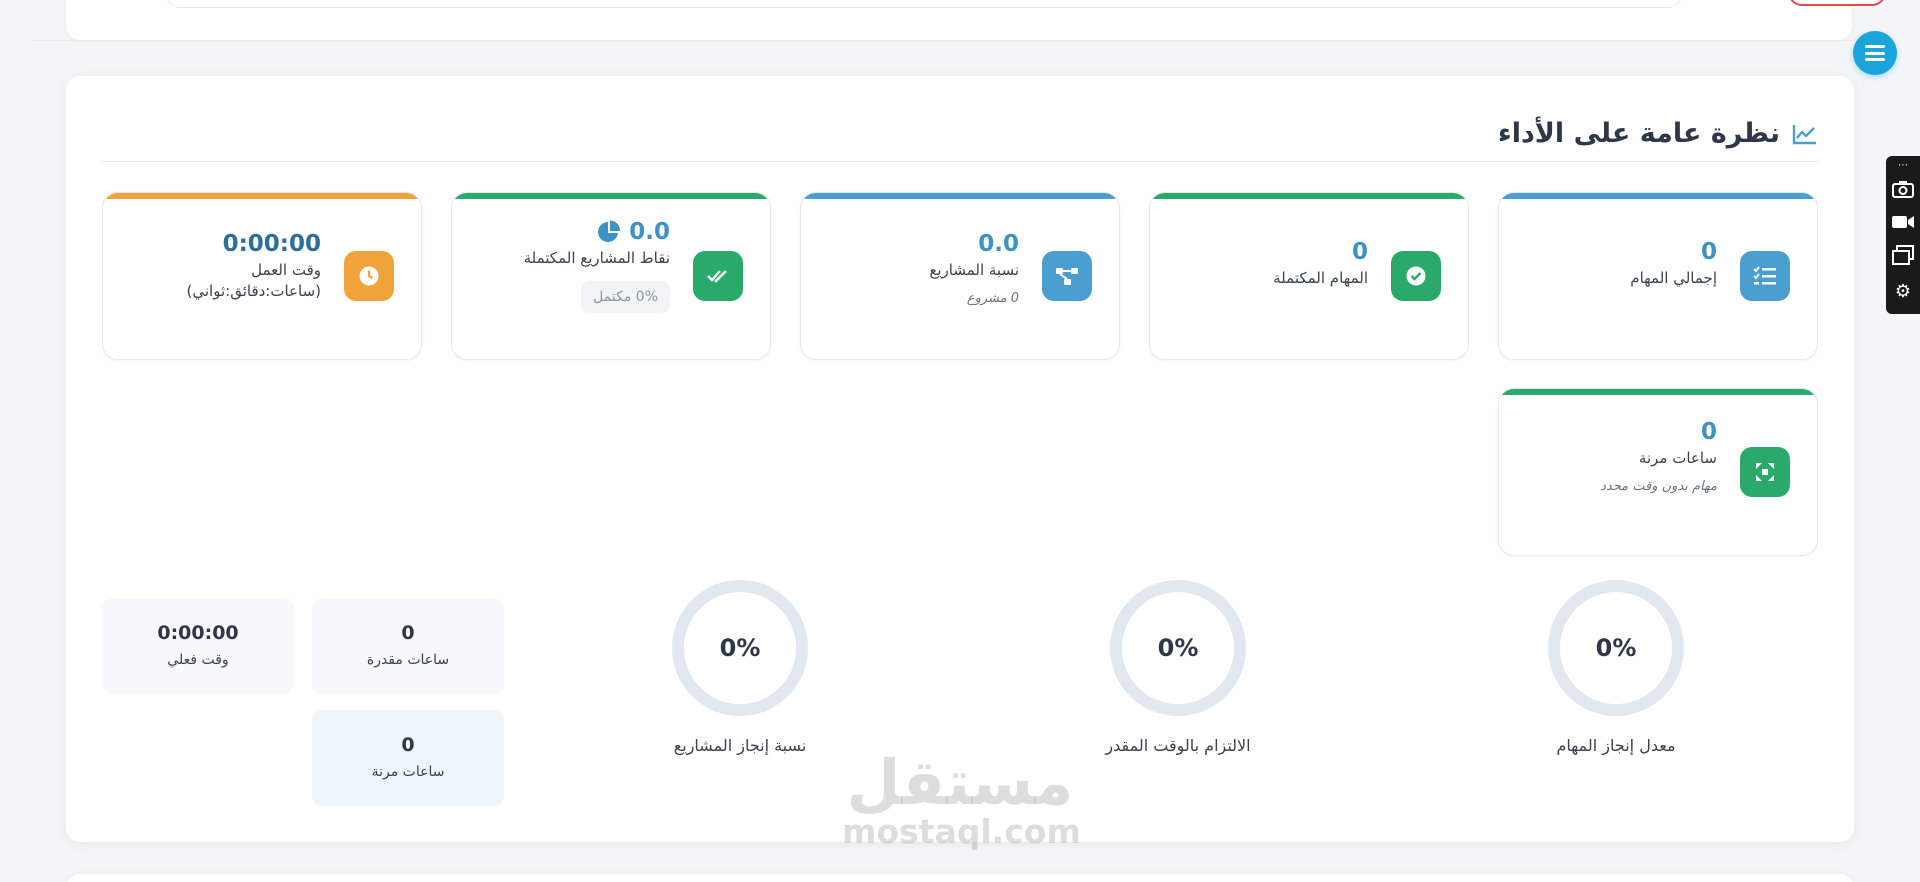 The width and height of the screenshot is (1920, 882). Describe the element at coordinates (1903, 258) in the screenshot. I see `windows-icon` at that location.